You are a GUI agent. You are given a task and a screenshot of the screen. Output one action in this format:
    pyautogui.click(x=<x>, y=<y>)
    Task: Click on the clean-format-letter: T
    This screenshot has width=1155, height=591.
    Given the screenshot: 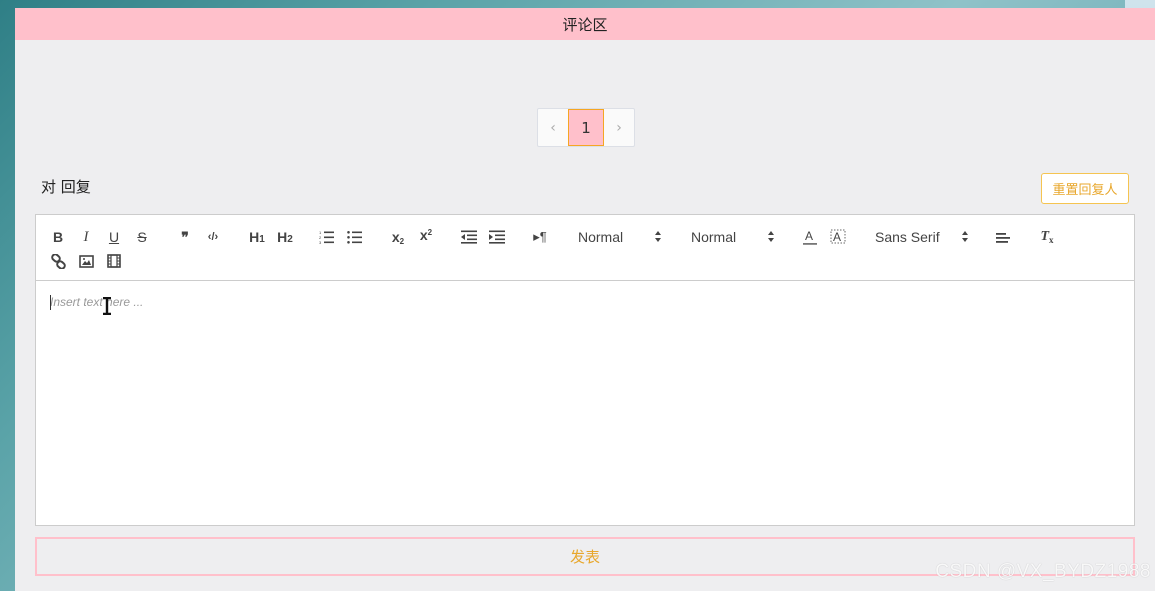 What is the action you would take?
    pyautogui.click(x=1045, y=236)
    